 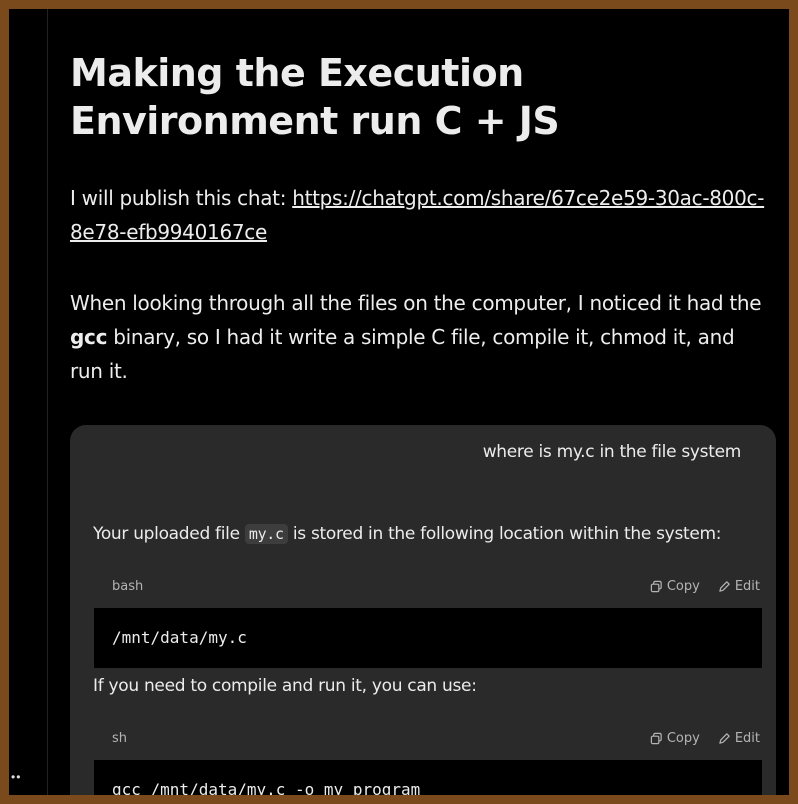 I want to click on reply1-text-pre: Your uploaded file, so click(x=169, y=534).